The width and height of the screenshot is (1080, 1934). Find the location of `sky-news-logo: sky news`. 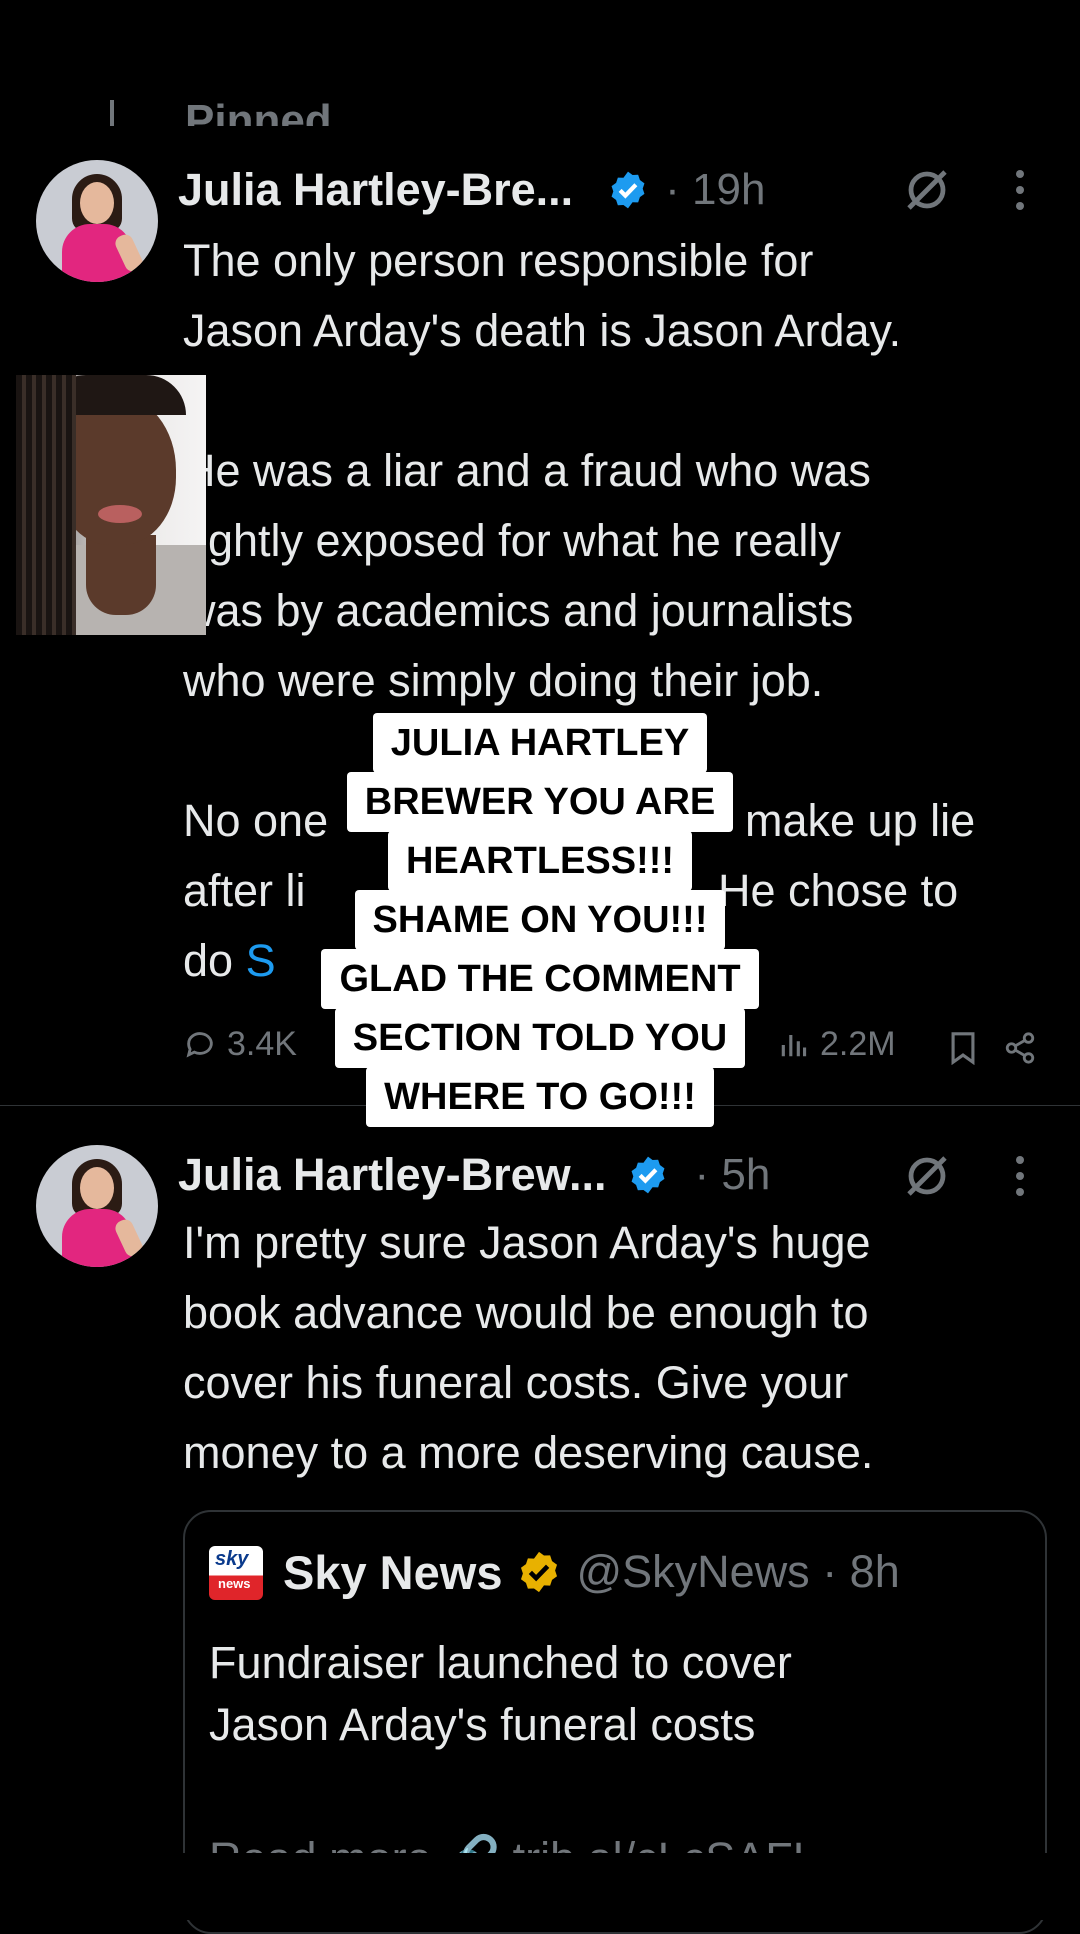

sky-news-logo: sky news is located at coordinates (236, 1573).